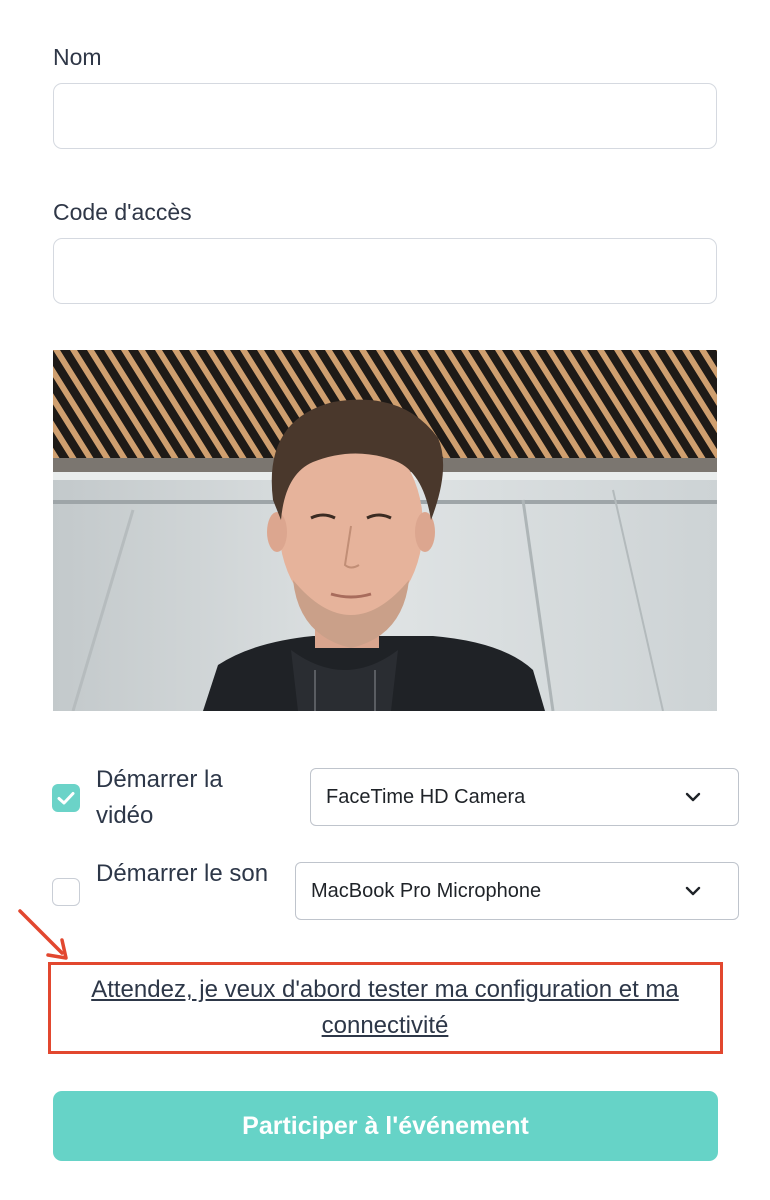 The width and height of the screenshot is (770, 1200). What do you see at coordinates (385, 271) in the screenshot?
I see `access-code-input` at bounding box center [385, 271].